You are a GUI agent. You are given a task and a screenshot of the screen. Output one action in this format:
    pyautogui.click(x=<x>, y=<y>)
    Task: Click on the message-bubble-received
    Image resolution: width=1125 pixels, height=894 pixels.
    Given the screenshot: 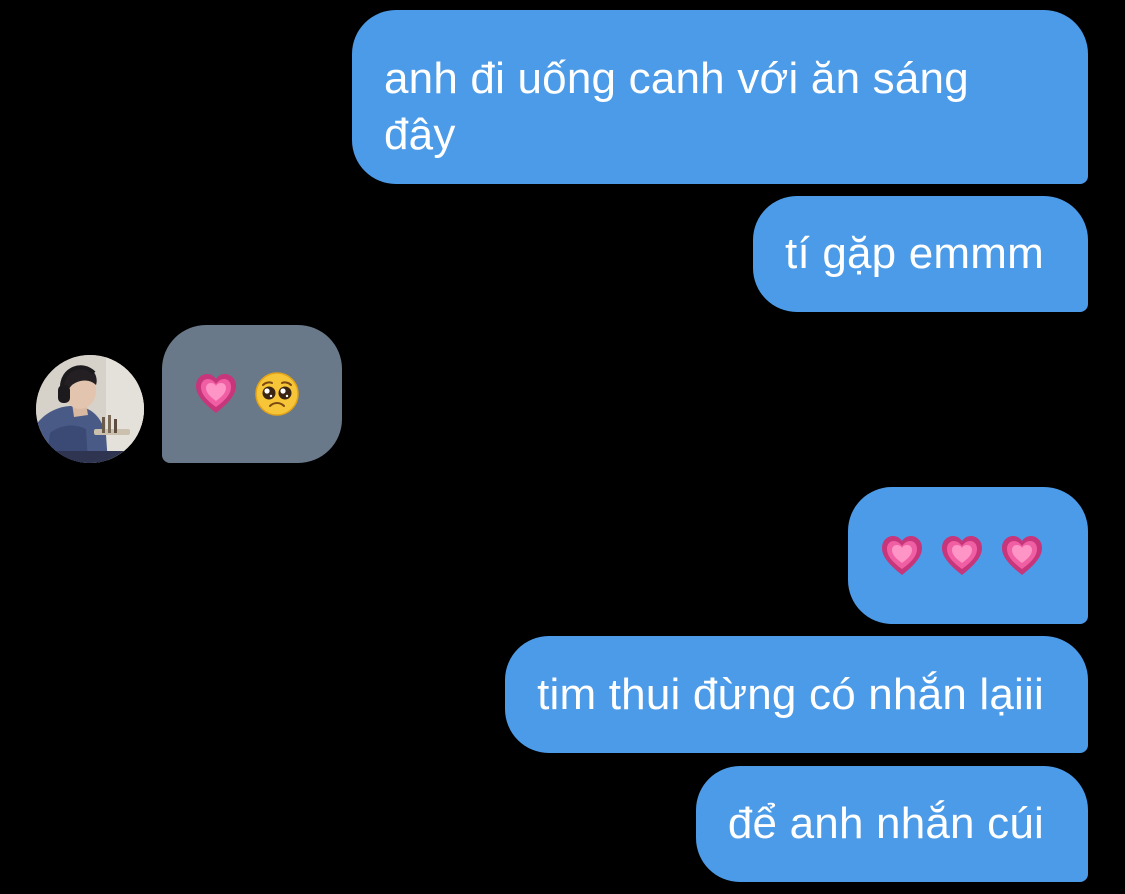 What is the action you would take?
    pyautogui.click(x=252, y=394)
    